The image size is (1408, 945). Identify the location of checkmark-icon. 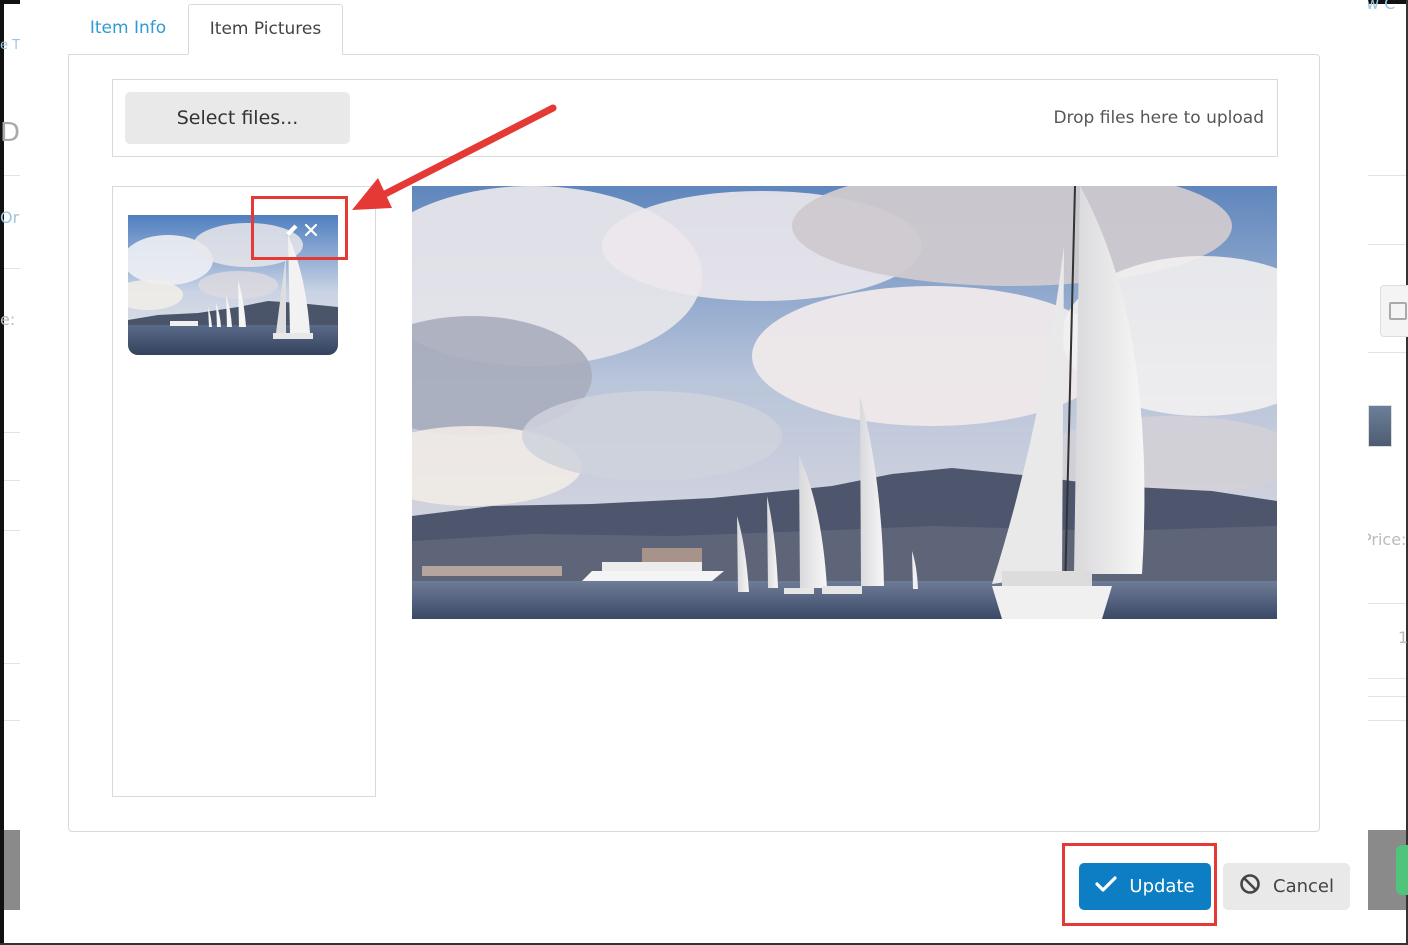
(1106, 886).